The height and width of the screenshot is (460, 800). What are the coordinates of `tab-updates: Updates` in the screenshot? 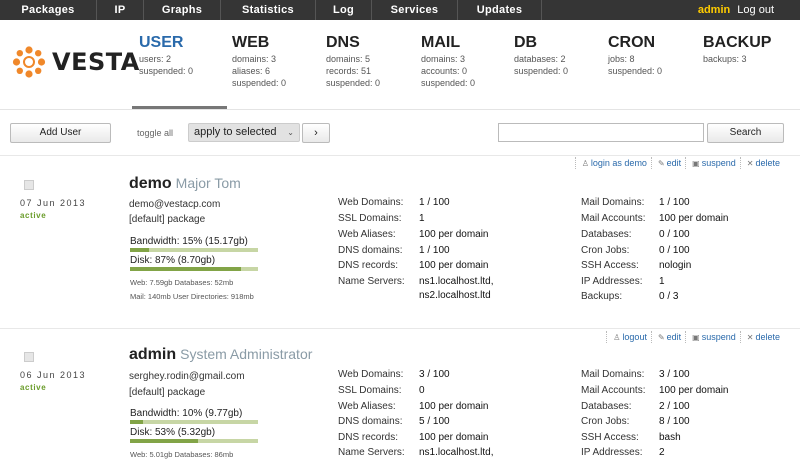 It's located at (500, 10).